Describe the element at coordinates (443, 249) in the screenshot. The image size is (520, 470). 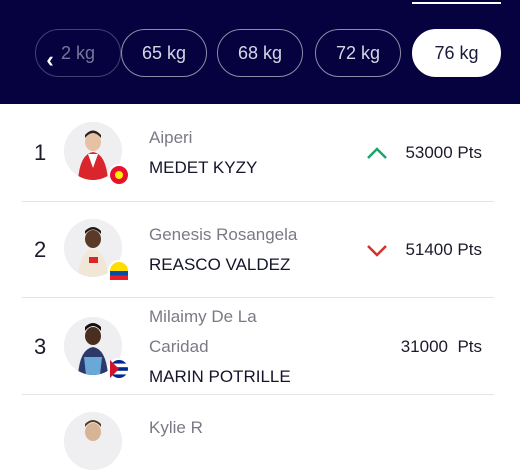
I see `athlete-points: 51400 Pts` at that location.